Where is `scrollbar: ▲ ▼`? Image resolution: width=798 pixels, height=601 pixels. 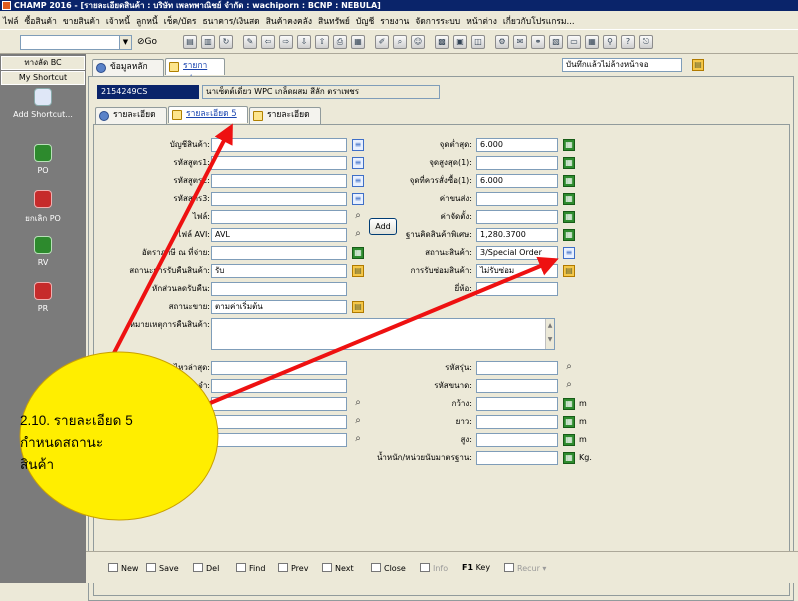 scrollbar: ▲ ▼ is located at coordinates (549, 334).